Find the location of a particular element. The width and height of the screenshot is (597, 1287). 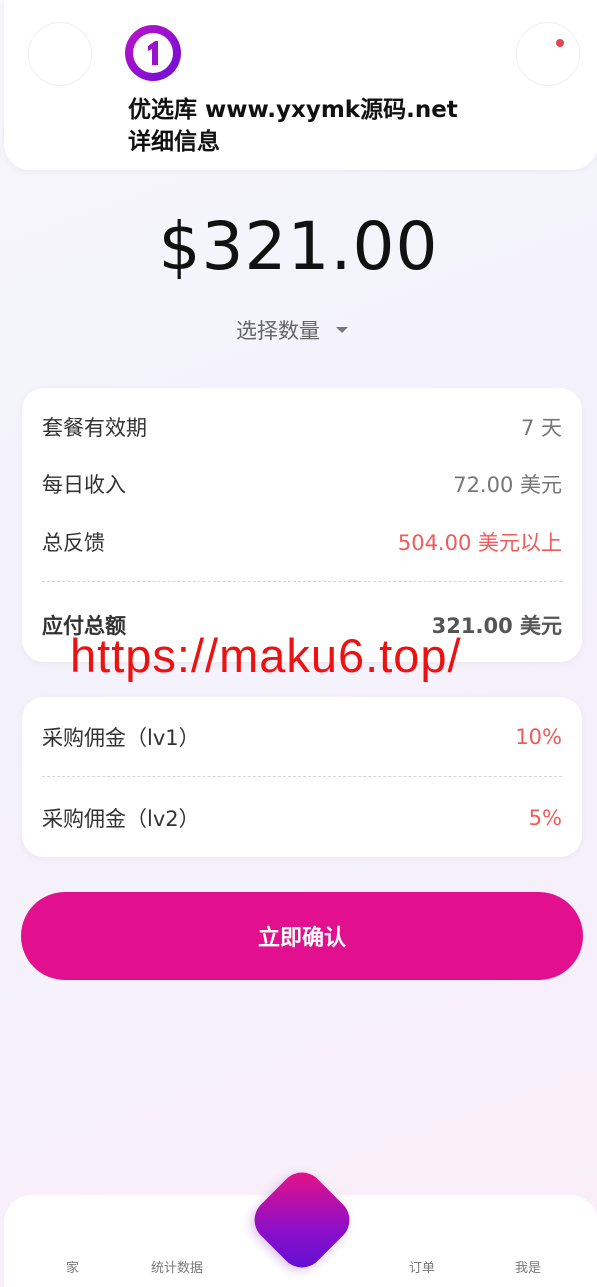

detail-row-daily-income: 每日收入 72.00 美元 is located at coordinates (302, 484).